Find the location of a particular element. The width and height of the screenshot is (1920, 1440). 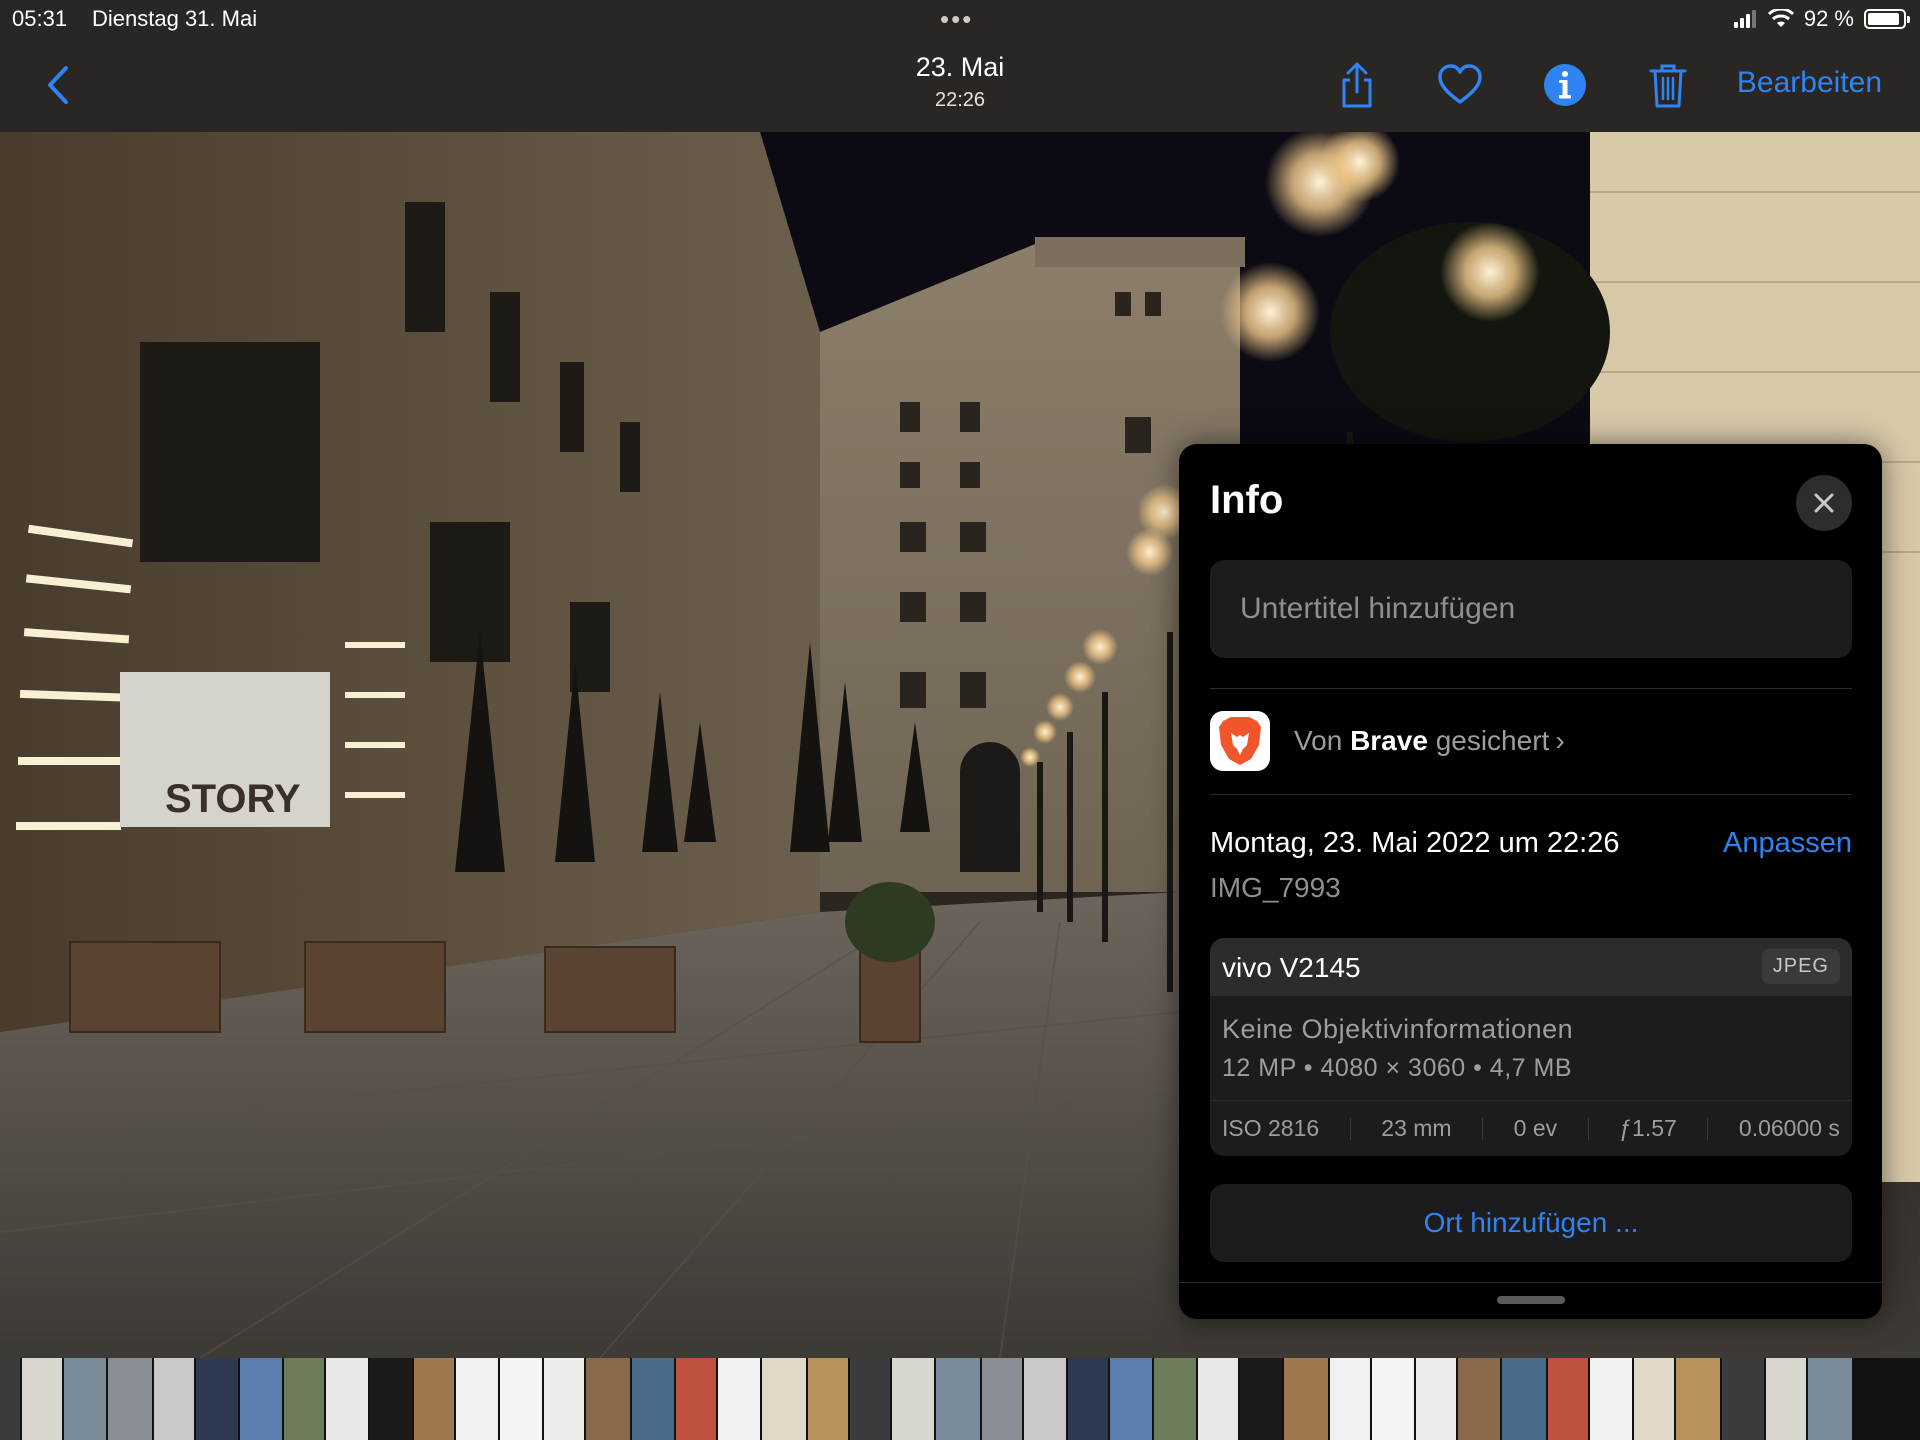

caption-input is located at coordinates (1531, 609).